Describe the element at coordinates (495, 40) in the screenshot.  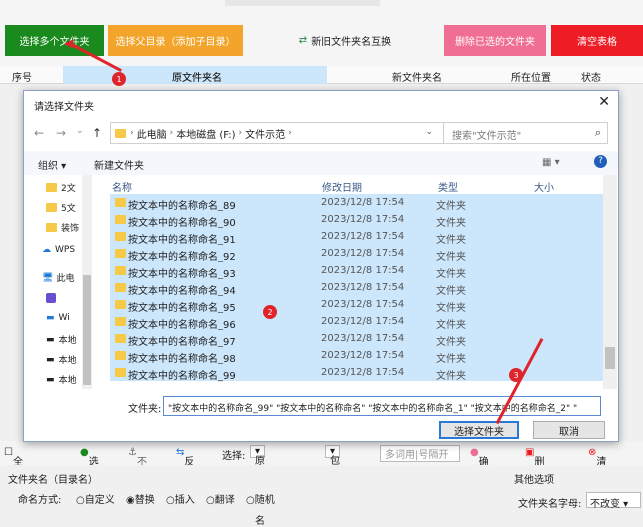
I see `delete-selected-folders-button: 删除已选的文件夹` at that location.